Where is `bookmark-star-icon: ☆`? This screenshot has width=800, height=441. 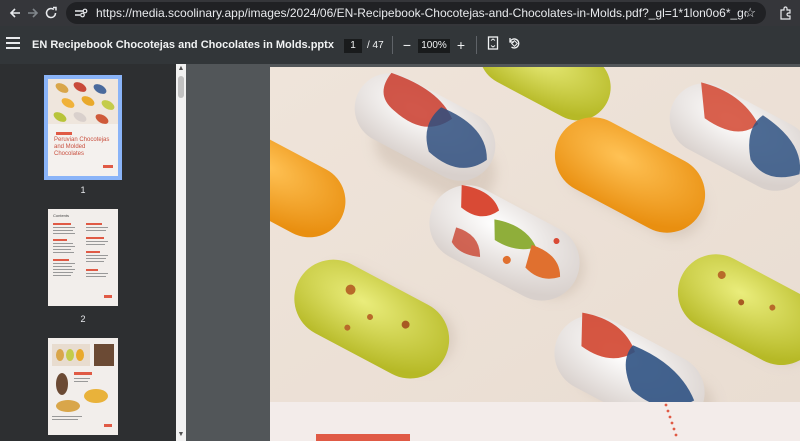
bookmark-star-icon: ☆ is located at coordinates (750, 13).